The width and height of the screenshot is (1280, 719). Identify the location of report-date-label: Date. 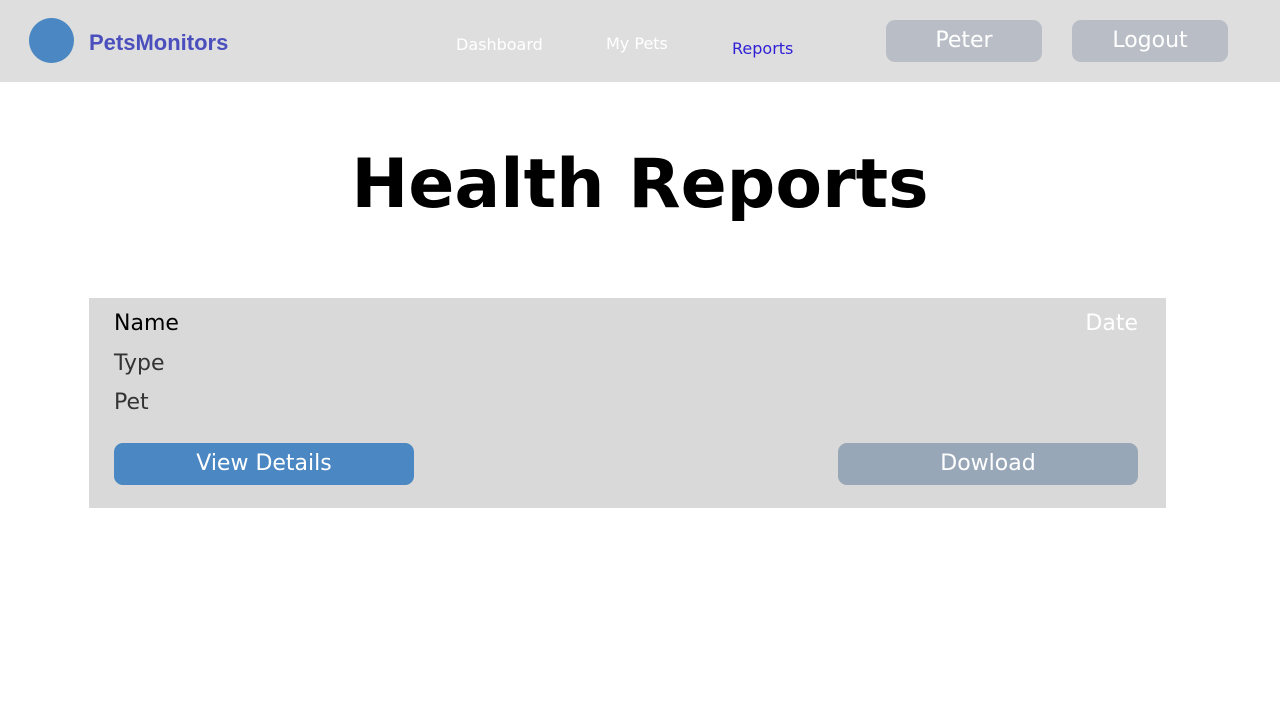
(1111, 323).